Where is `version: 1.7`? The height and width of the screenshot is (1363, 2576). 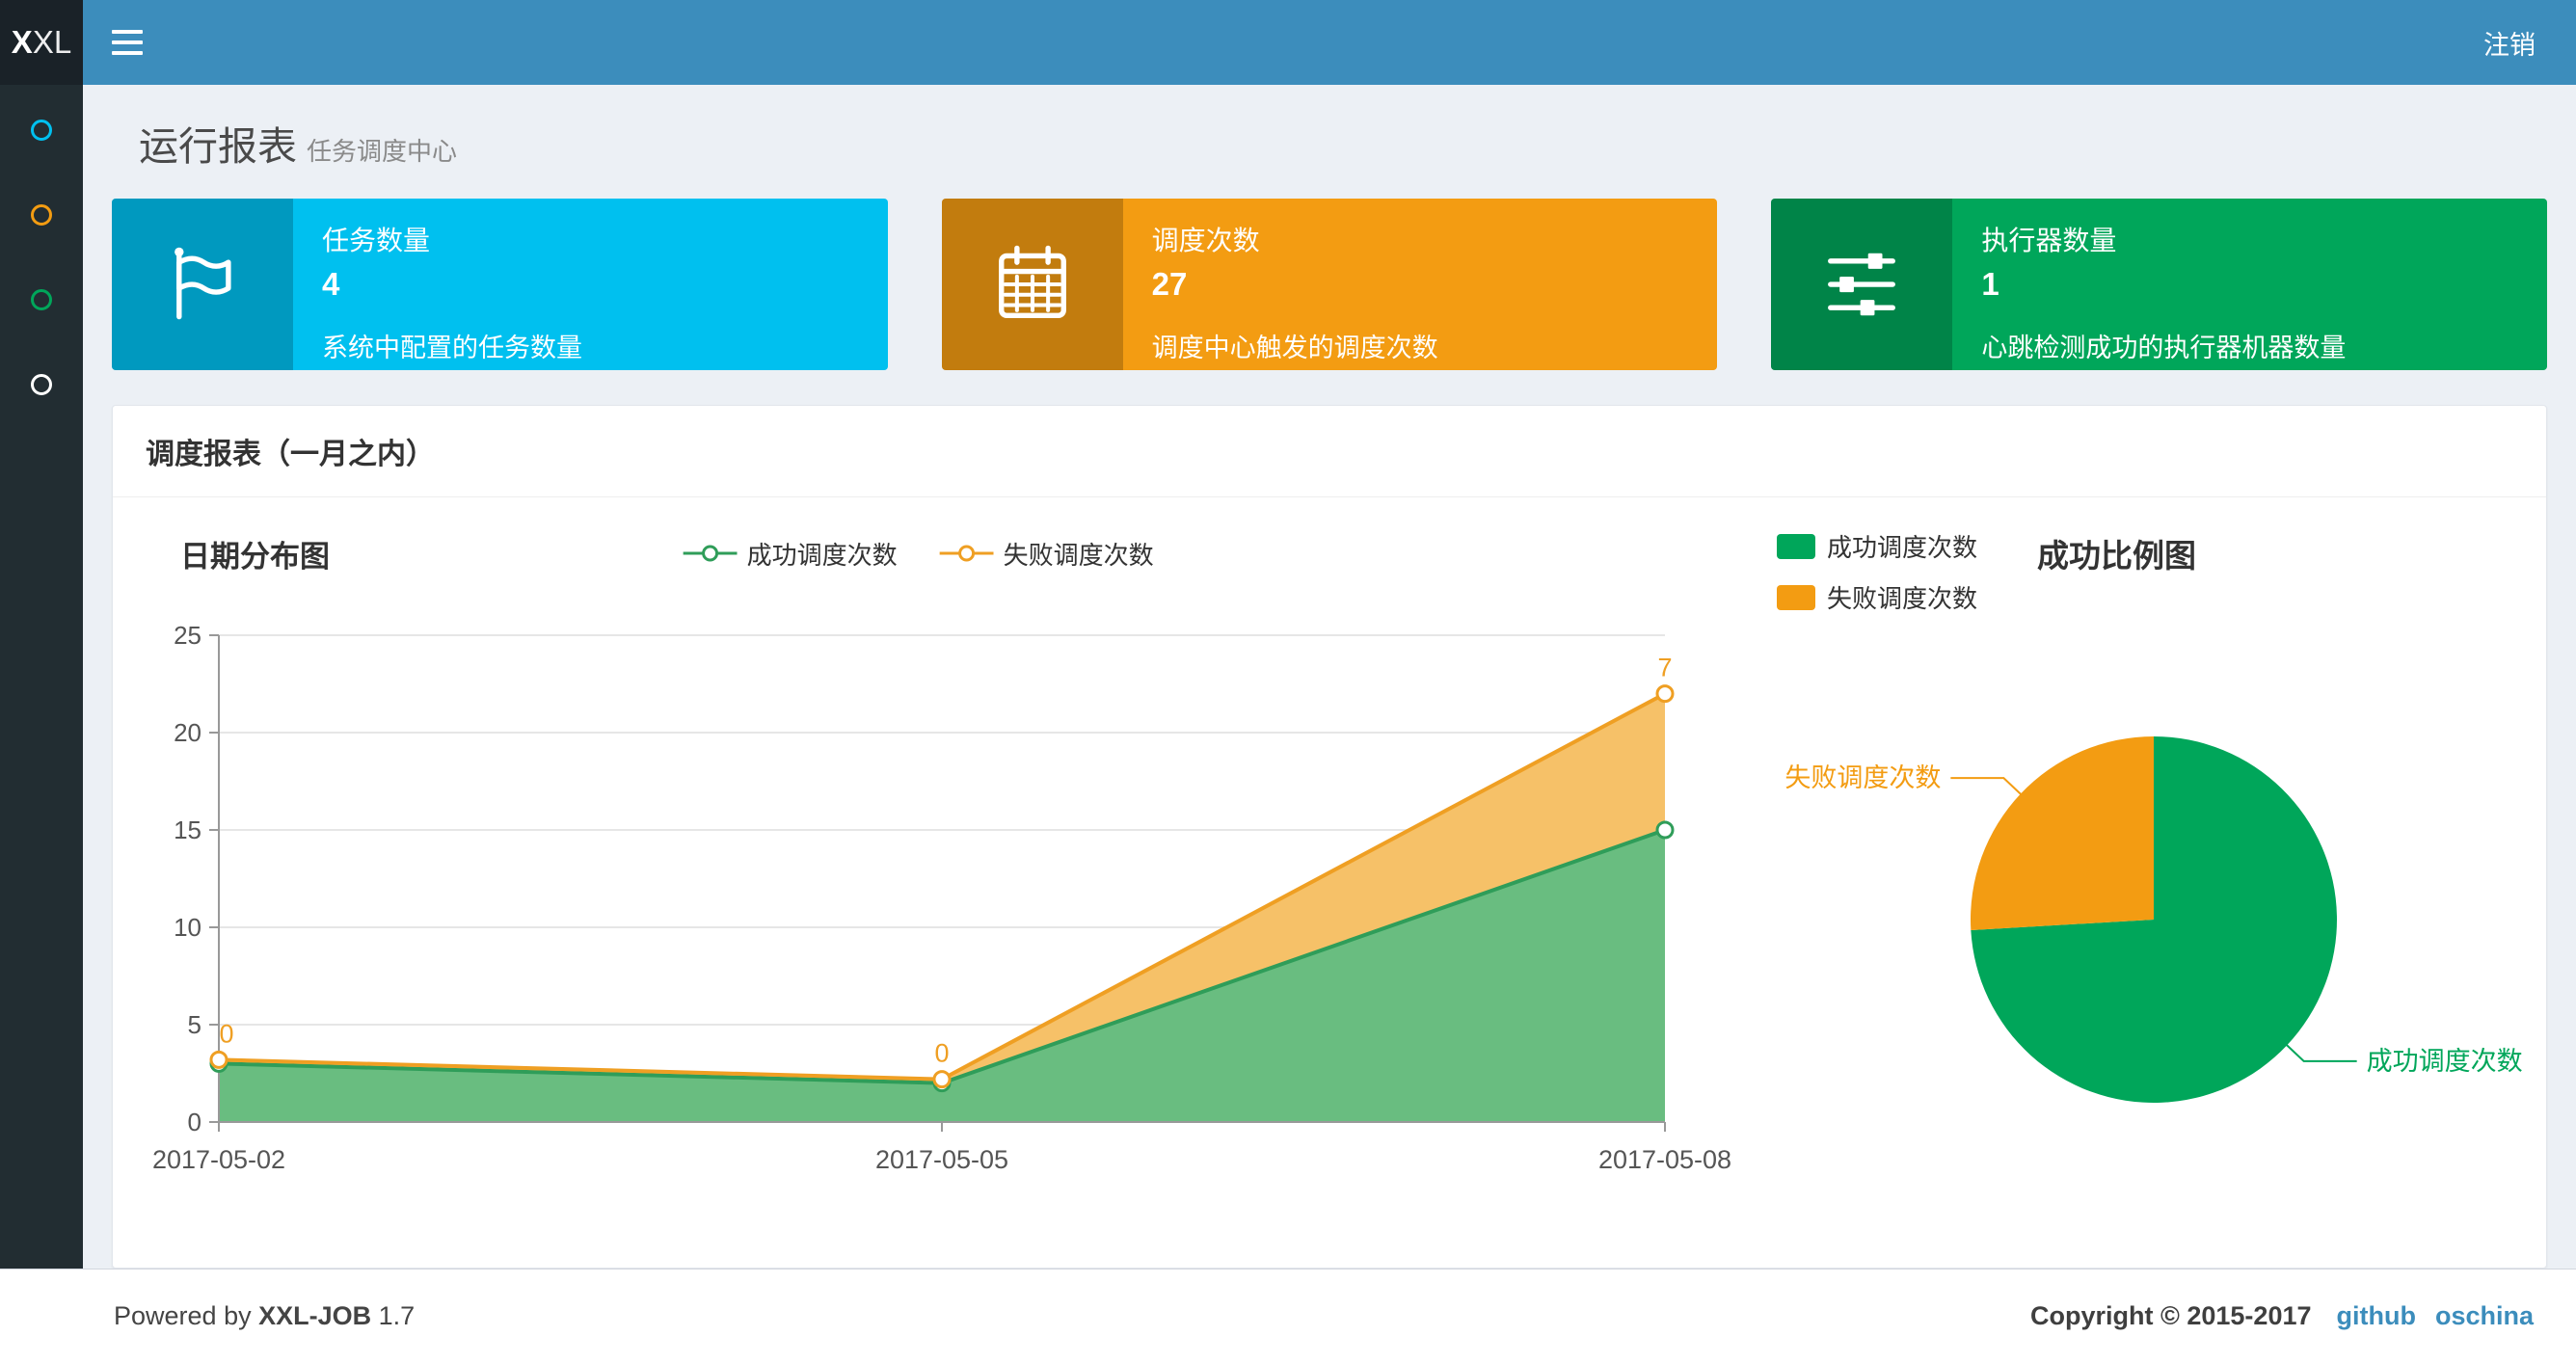 version: 1.7 is located at coordinates (397, 1315).